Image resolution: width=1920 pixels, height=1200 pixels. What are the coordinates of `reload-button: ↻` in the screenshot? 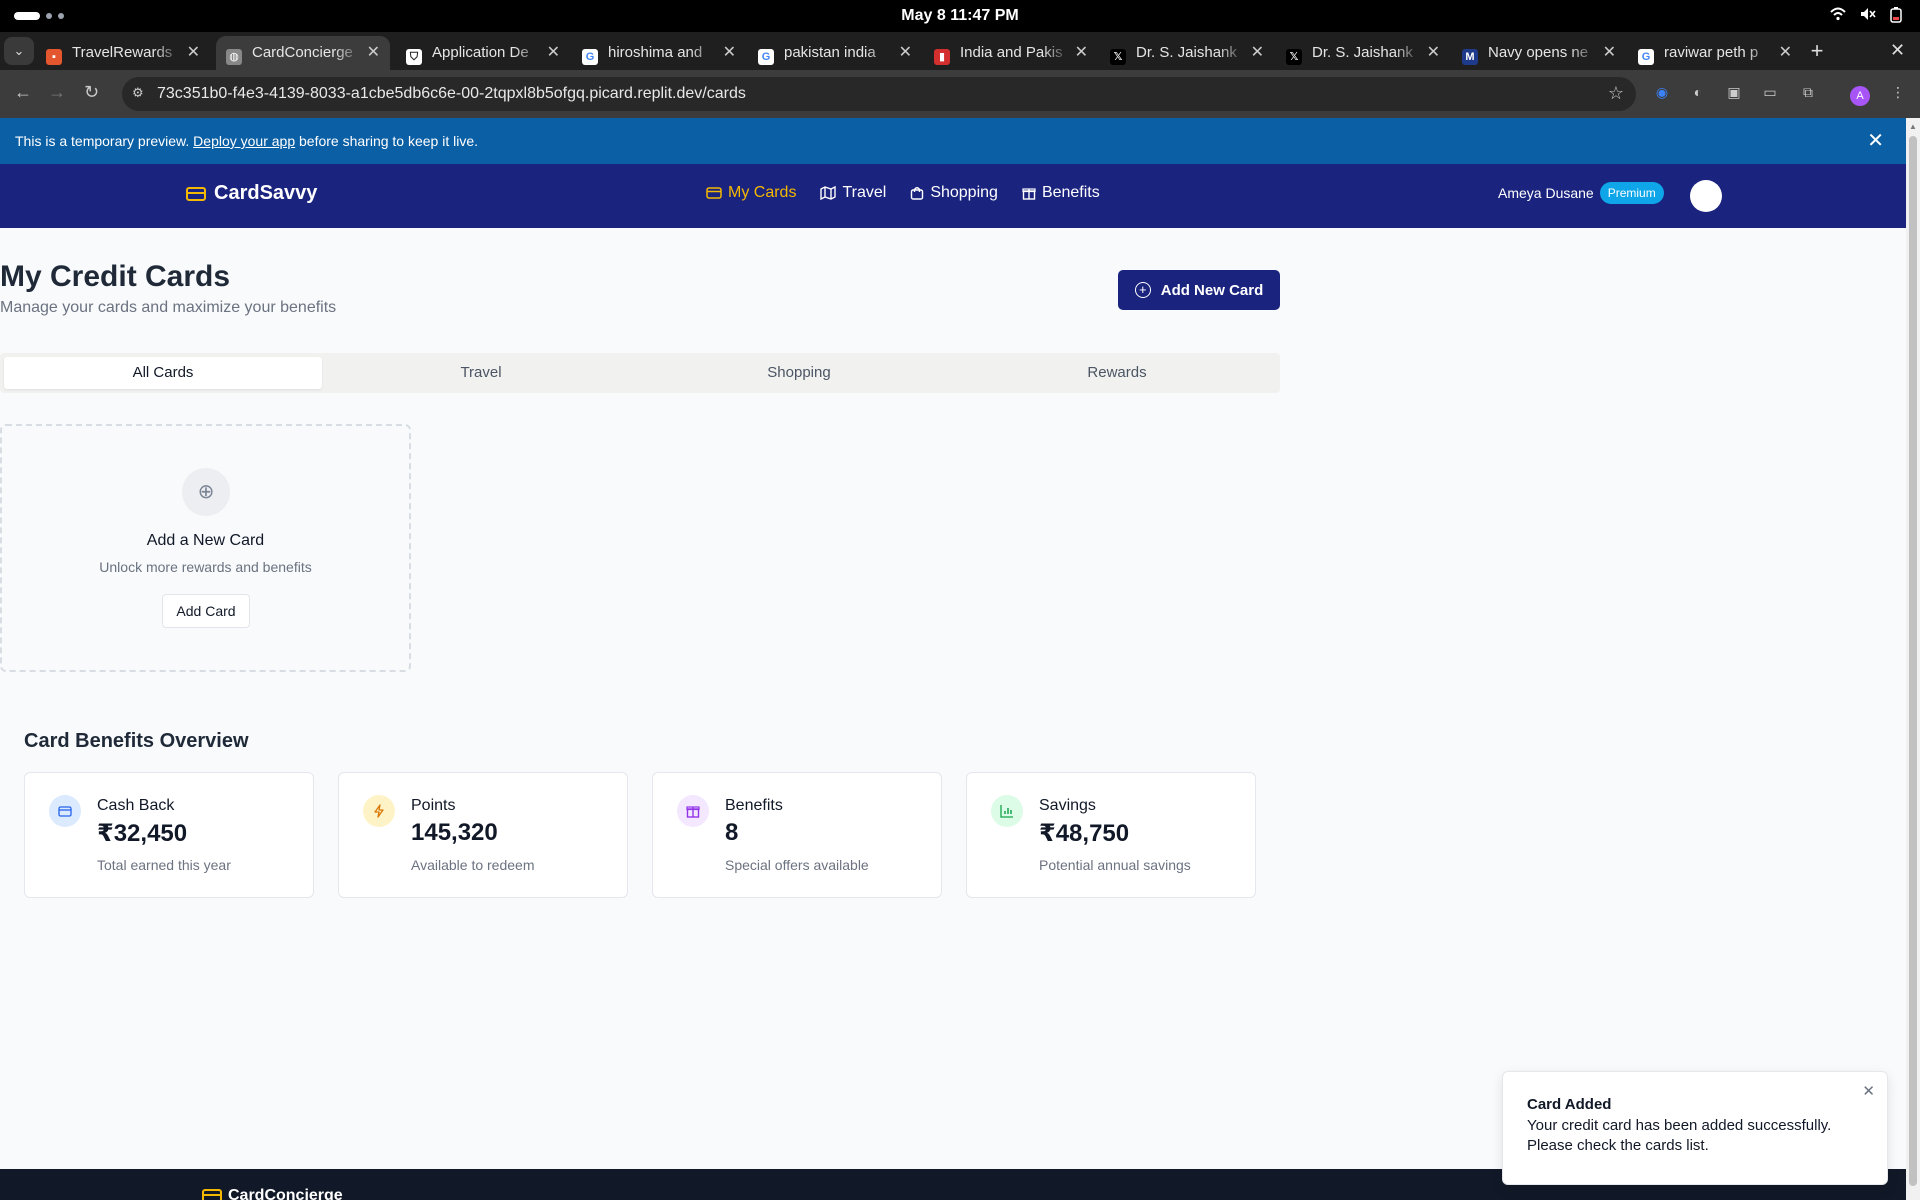 It's located at (91, 92).